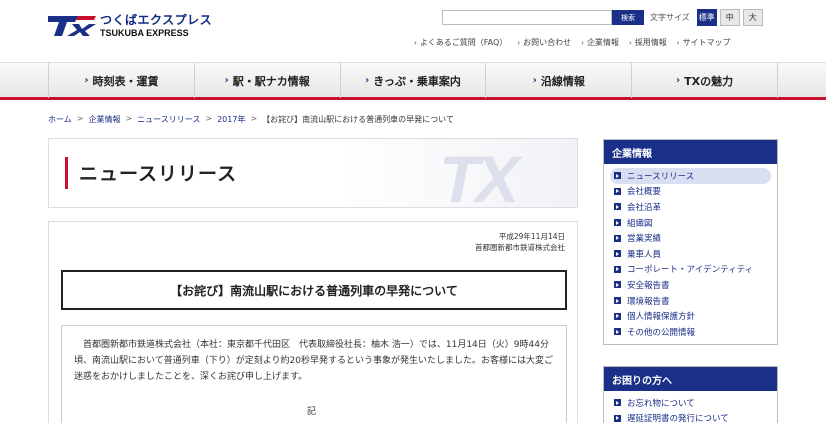  Describe the element at coordinates (690, 176) in the screenshot. I see `sidebar-item-news: ニュースリリース` at that location.